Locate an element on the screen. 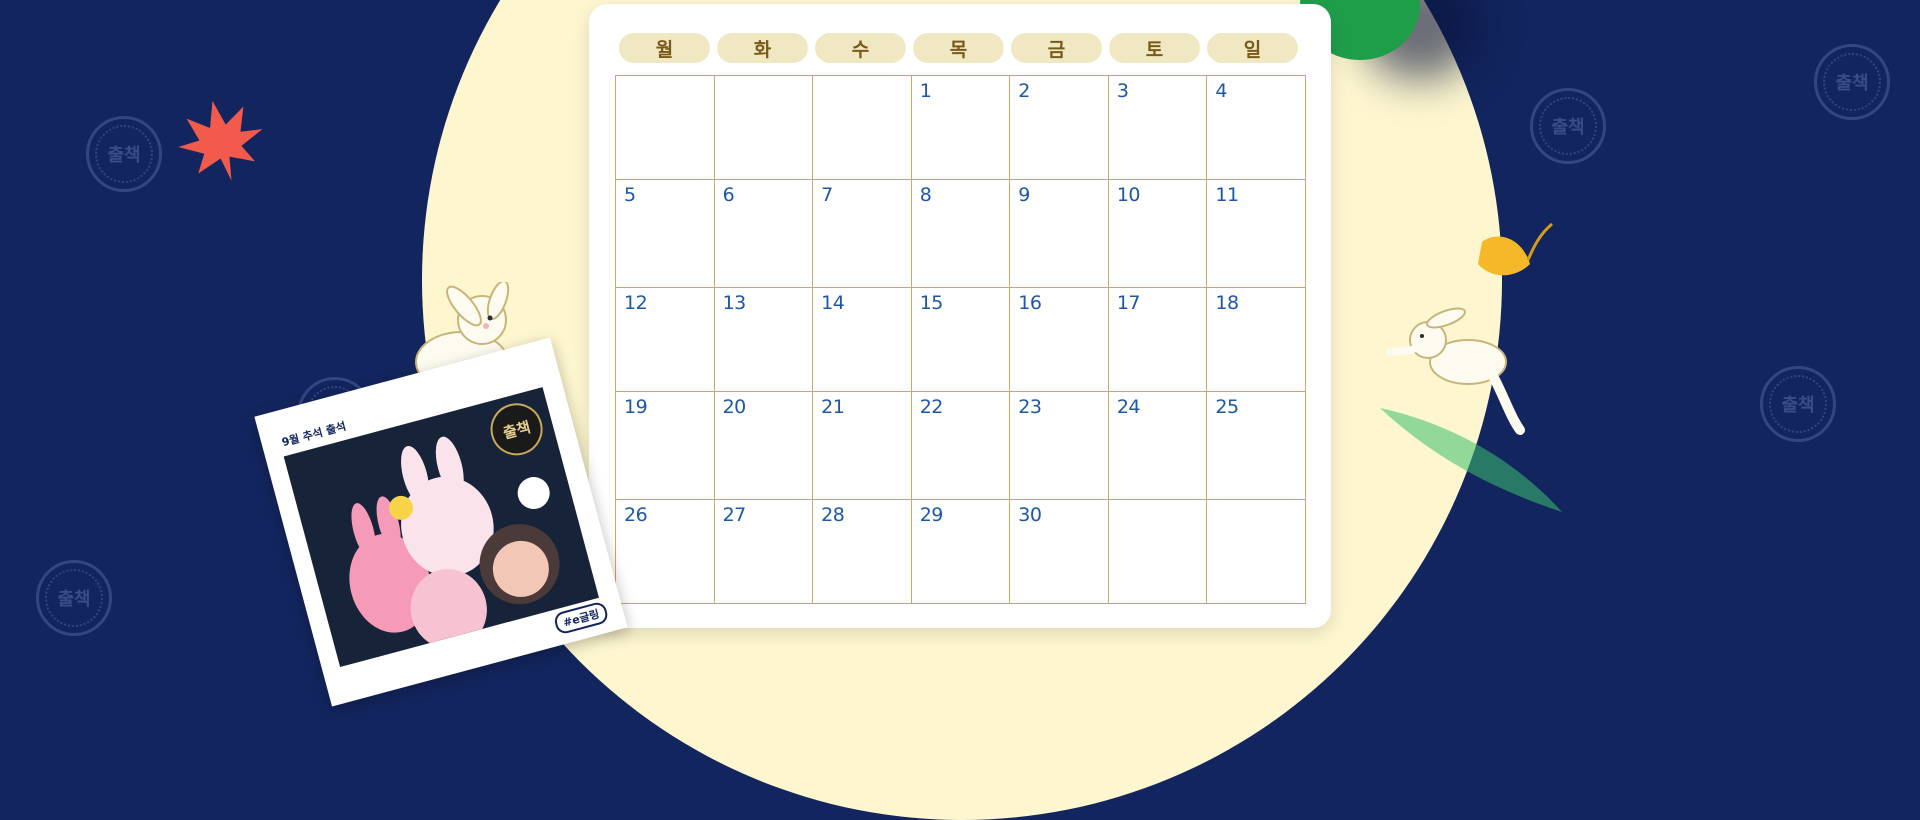 Image resolution: width=1920 pixels, height=820 pixels. calendar-day-cell: 9 is located at coordinates (1059, 234).